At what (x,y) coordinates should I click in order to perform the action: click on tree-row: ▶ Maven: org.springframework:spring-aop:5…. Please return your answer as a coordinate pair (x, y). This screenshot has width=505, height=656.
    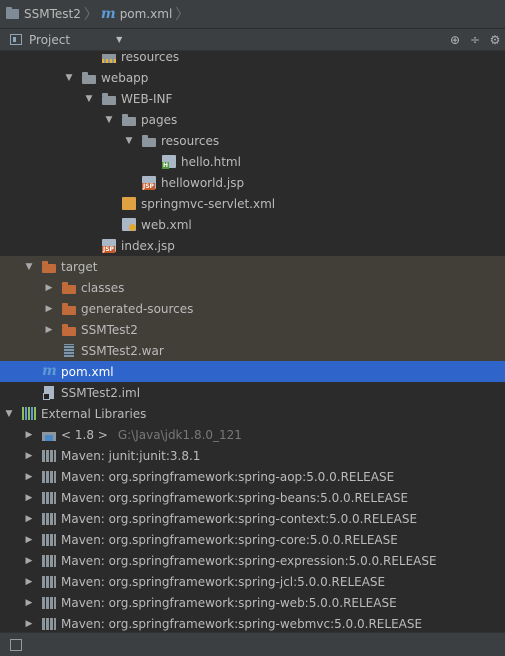
    Looking at the image, I should click on (252, 476).